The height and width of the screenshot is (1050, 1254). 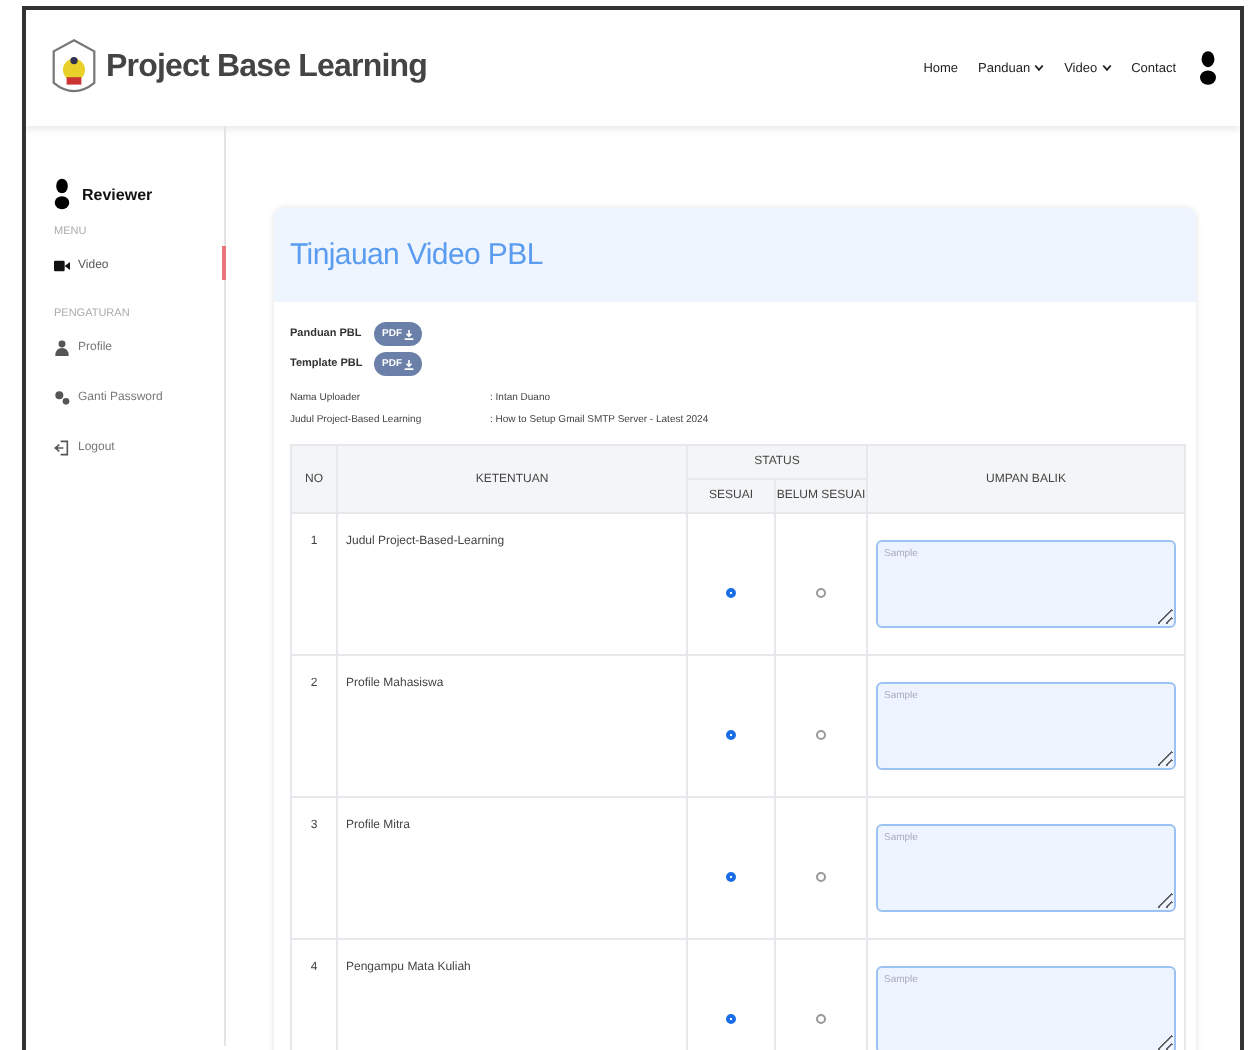 What do you see at coordinates (62, 348) in the screenshot?
I see `person-icon` at bounding box center [62, 348].